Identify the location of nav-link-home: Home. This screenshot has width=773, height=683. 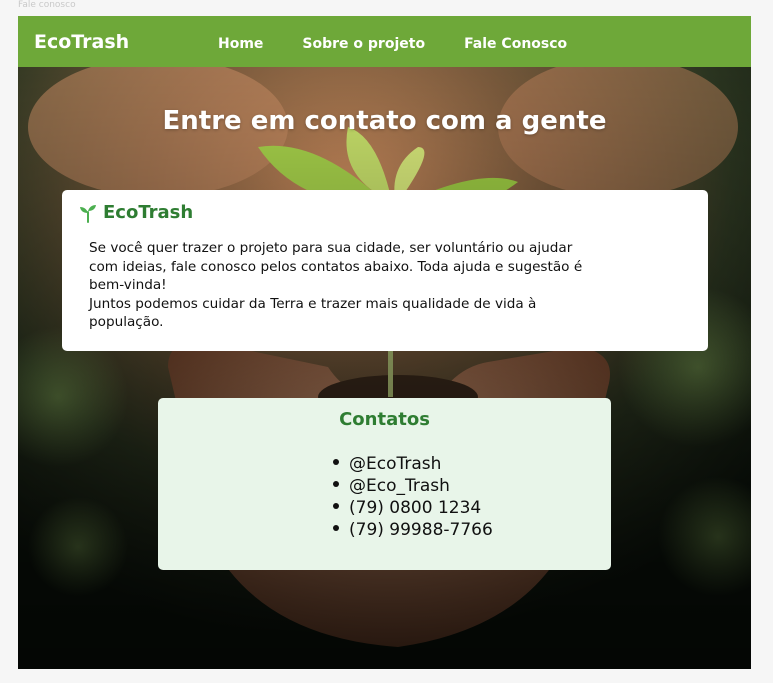
(240, 44).